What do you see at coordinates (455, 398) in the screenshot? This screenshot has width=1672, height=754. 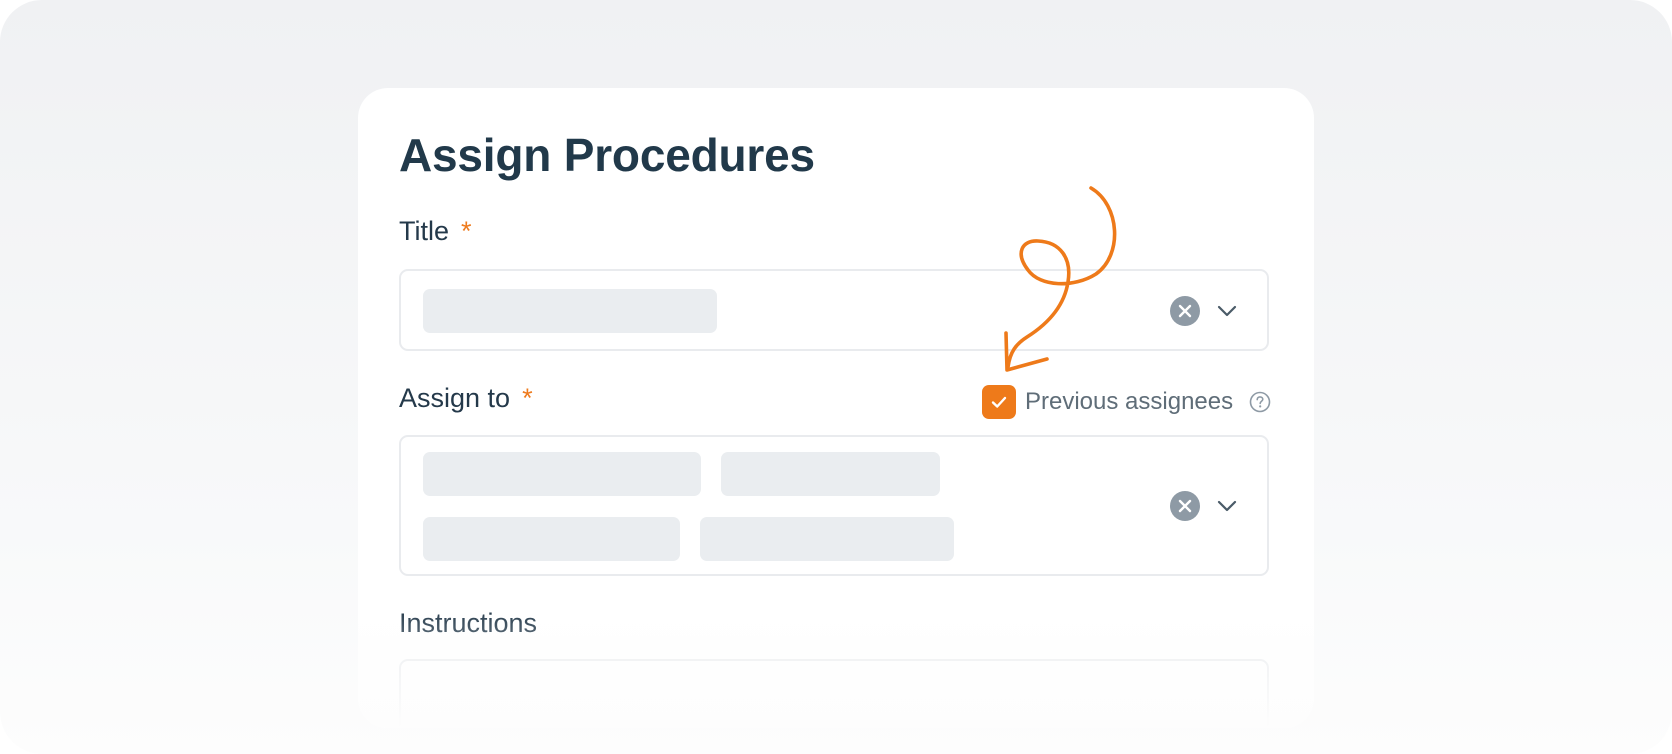 I see `assign-to-label-text: Assign to` at bounding box center [455, 398].